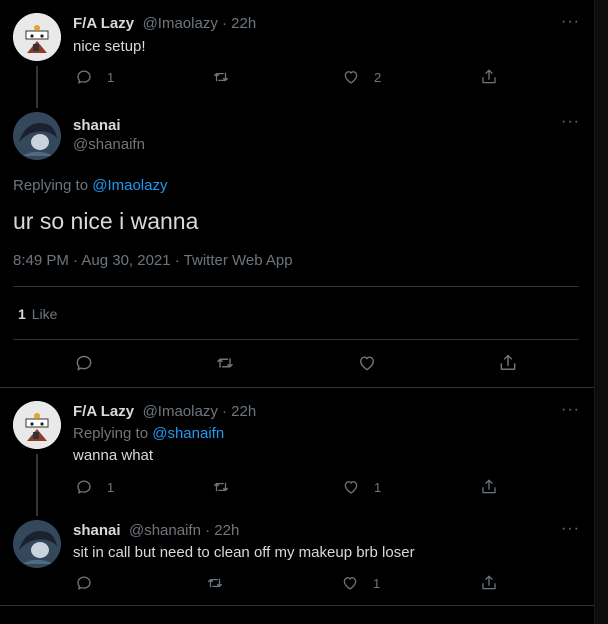 Image resolution: width=608 pixels, height=624 pixels. What do you see at coordinates (109, 46) in the screenshot?
I see `tweet-text: nice setup!` at bounding box center [109, 46].